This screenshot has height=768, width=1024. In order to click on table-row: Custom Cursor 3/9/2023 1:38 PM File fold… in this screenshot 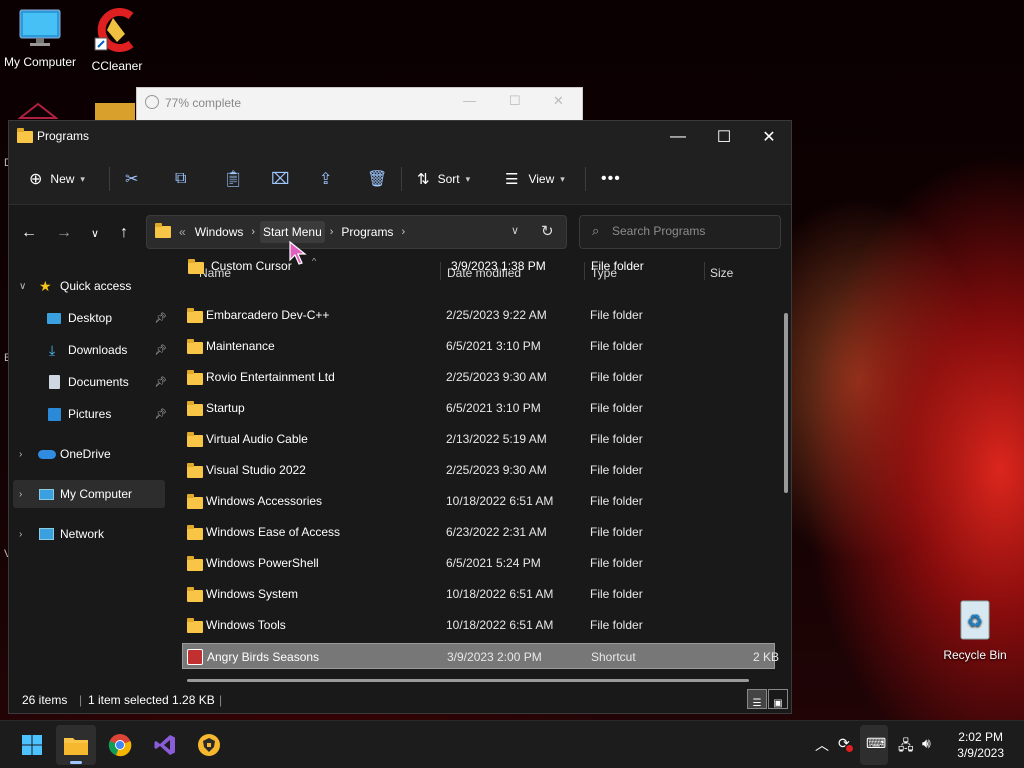, I will do `click(480, 269)`.